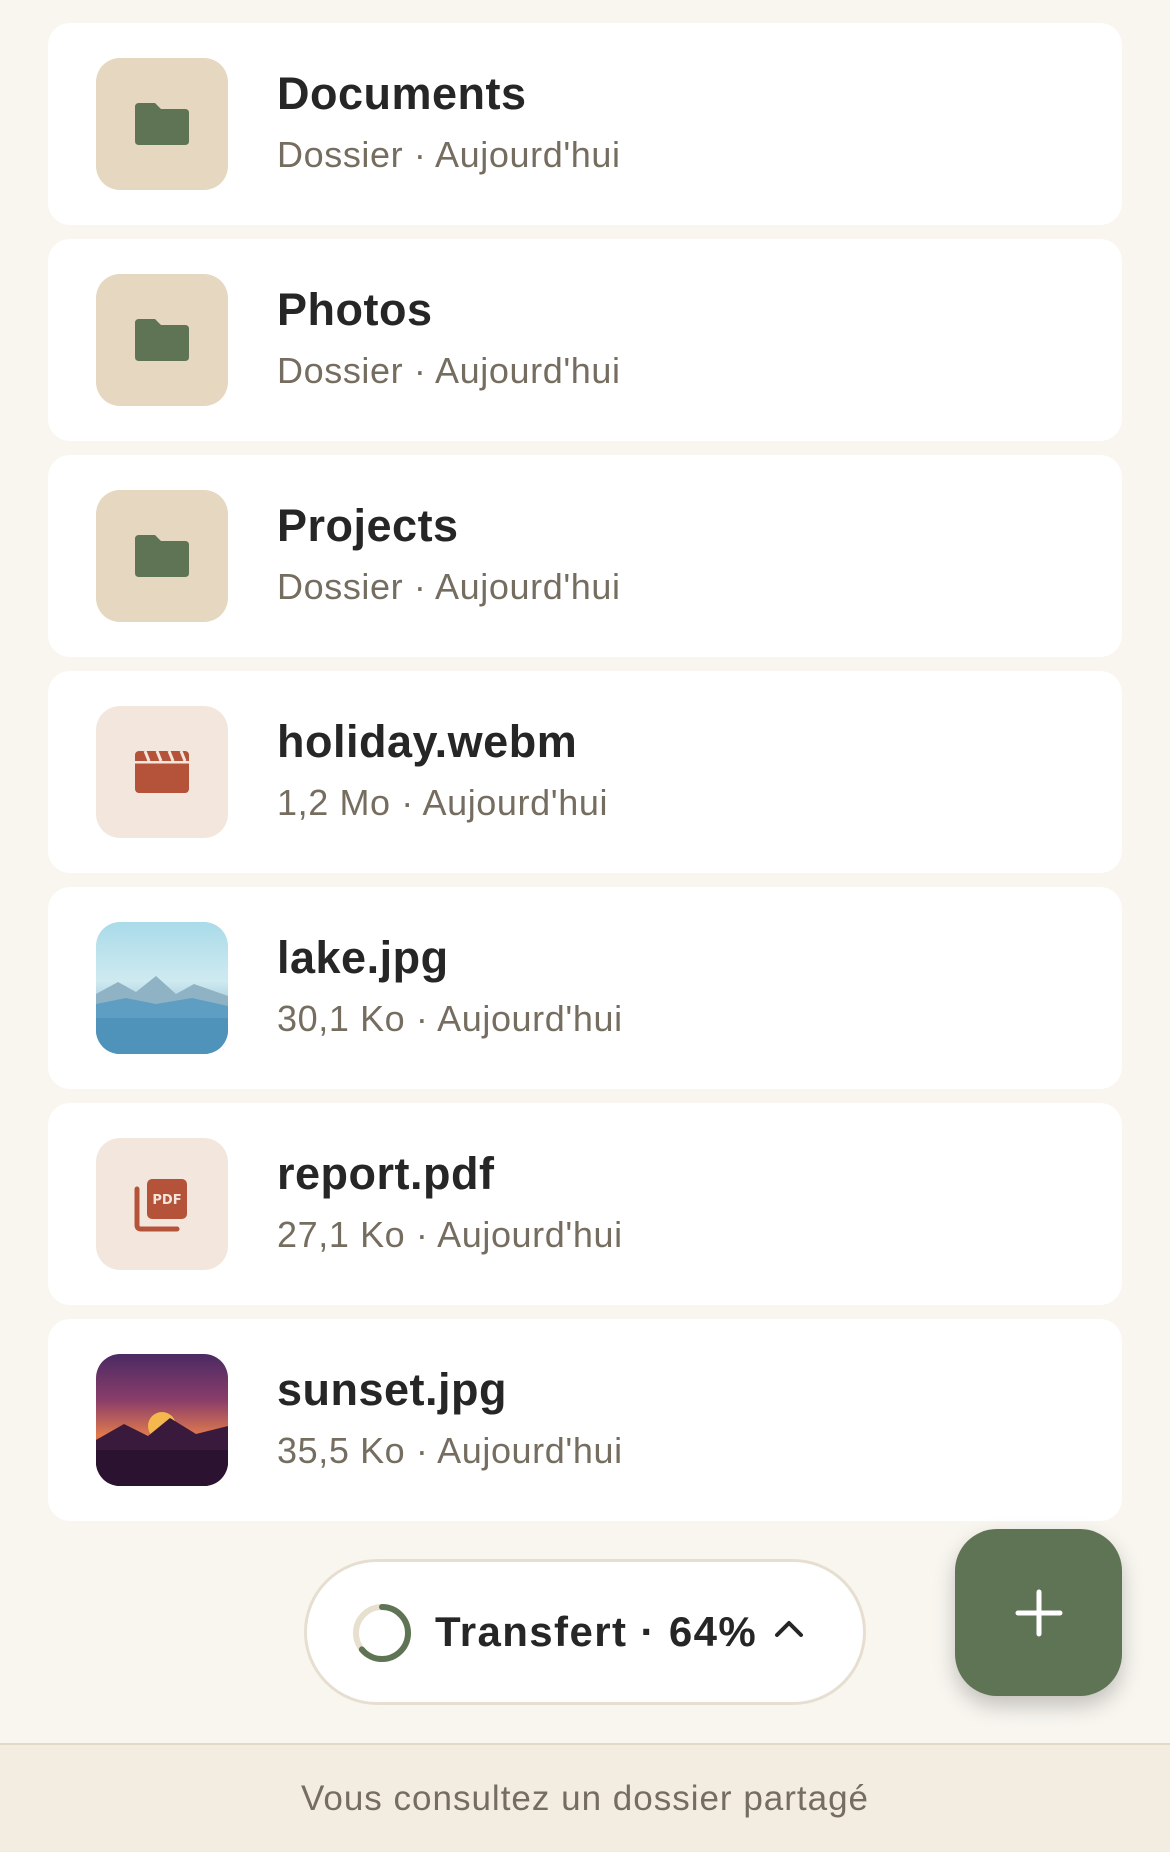 Image resolution: width=1170 pixels, height=1852 pixels. I want to click on plus-icon, so click(1038, 1612).